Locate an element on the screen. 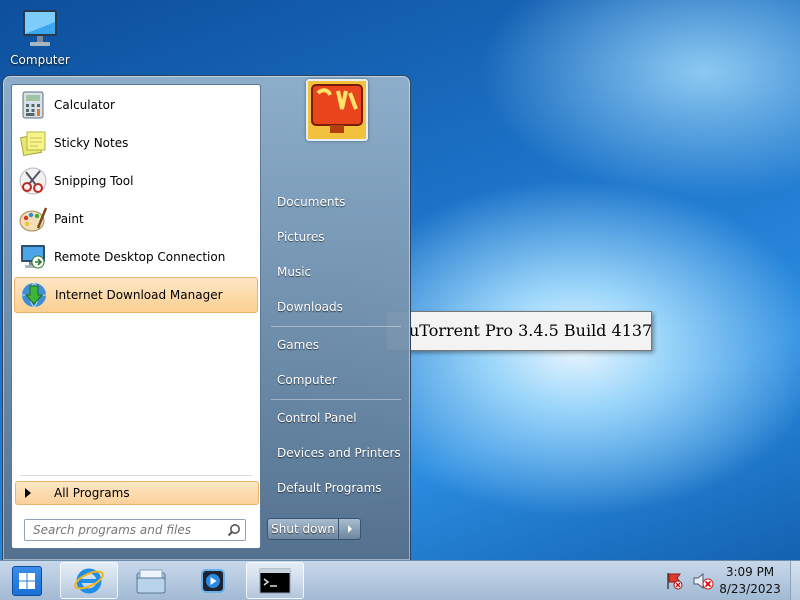 The height and width of the screenshot is (600, 800). start-item-paint: Paint is located at coordinates (136, 219).